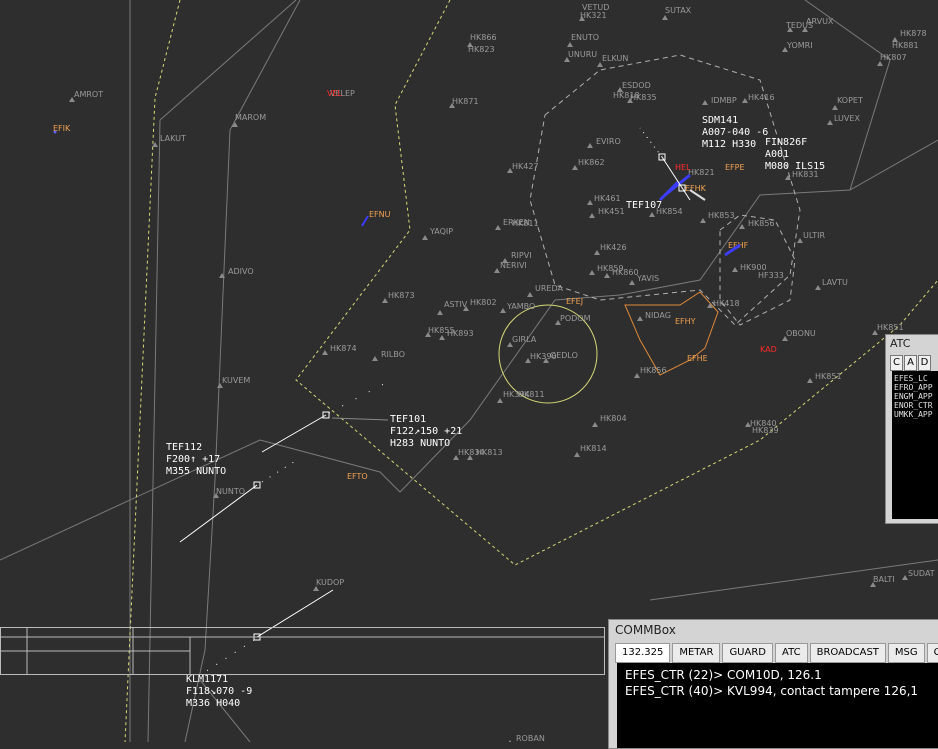 This screenshot has height=749, width=938. Describe the element at coordinates (636, 85) in the screenshot. I see `fix-label: ESDOD` at that location.